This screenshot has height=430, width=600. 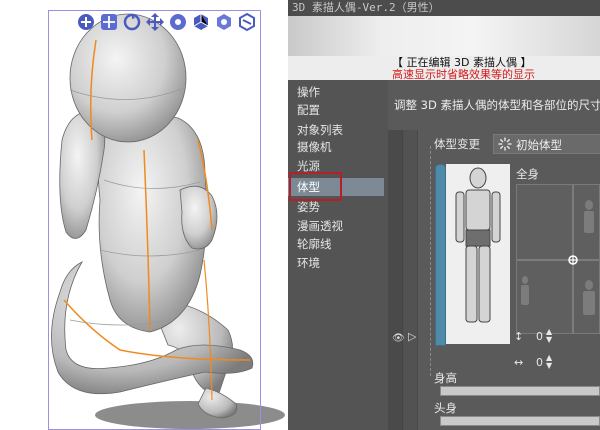 What do you see at coordinates (431, 261) in the screenshot?
I see `body-type-guide` at bounding box center [431, 261].